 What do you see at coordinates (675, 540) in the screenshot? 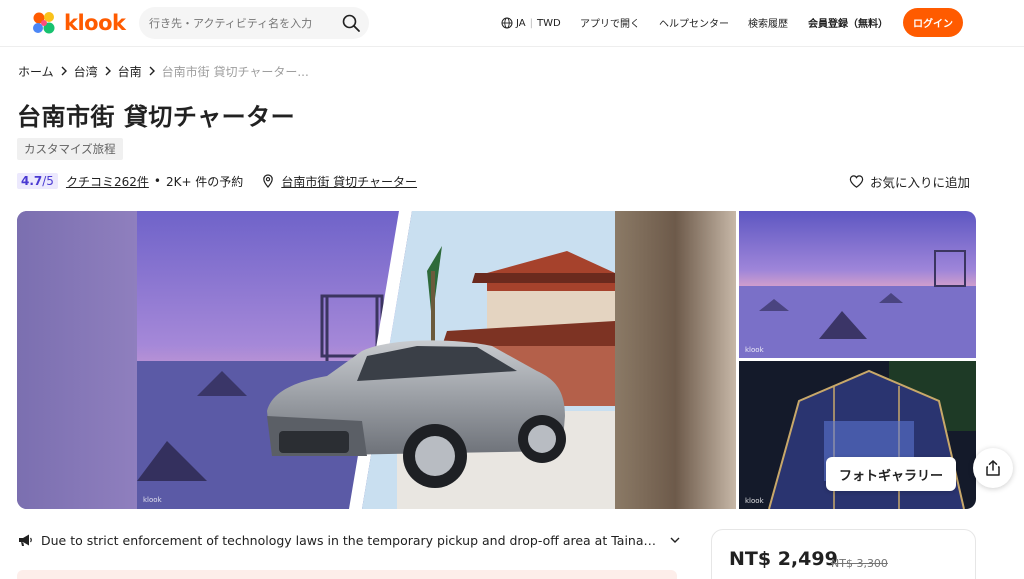
I see `chevron-down-icon` at bounding box center [675, 540].